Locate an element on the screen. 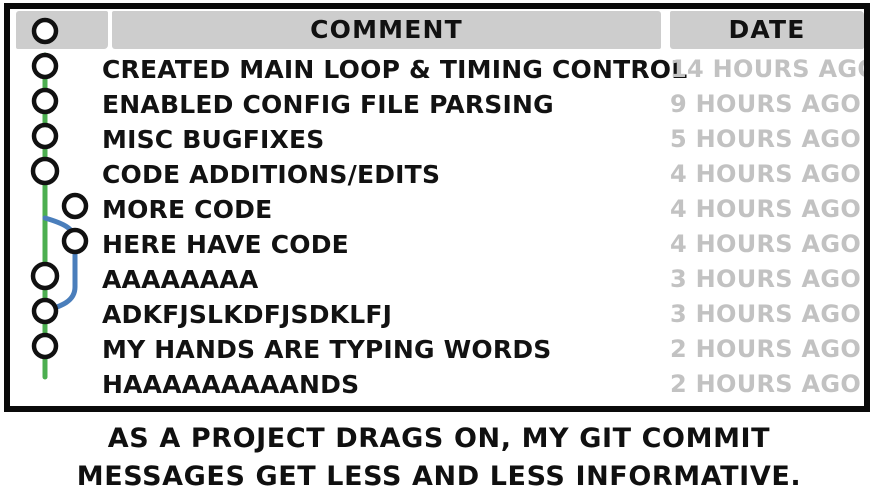 The height and width of the screenshot is (501, 878). table-row: CODE ADDITIONS/EDITS 4 HOURS AGO is located at coordinates (437, 175).